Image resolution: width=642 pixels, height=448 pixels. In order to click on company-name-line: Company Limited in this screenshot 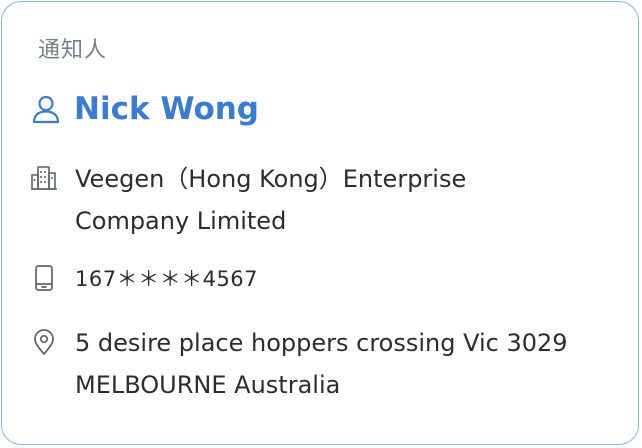, I will do `click(181, 221)`.